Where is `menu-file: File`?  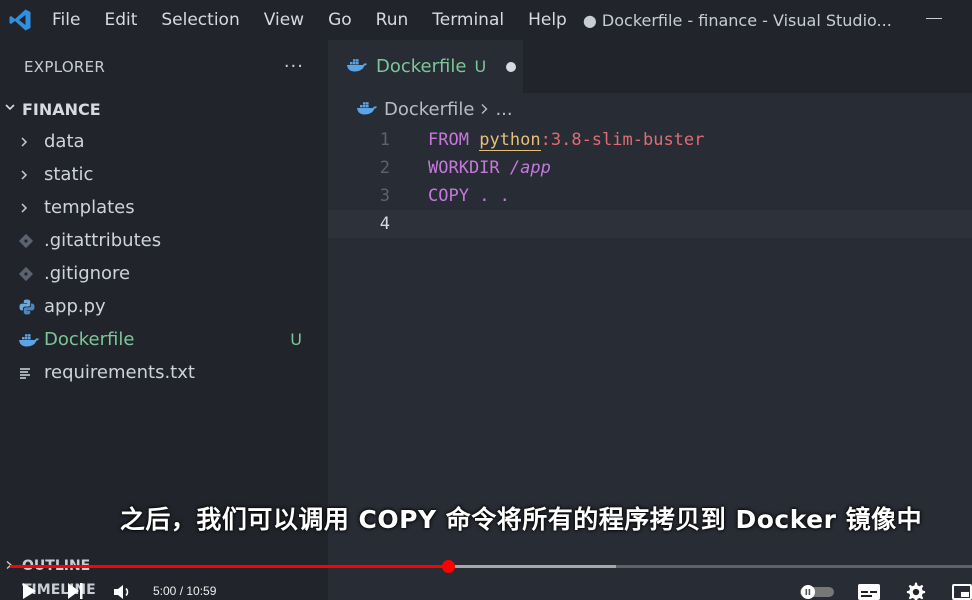 menu-file: File is located at coordinates (66, 20).